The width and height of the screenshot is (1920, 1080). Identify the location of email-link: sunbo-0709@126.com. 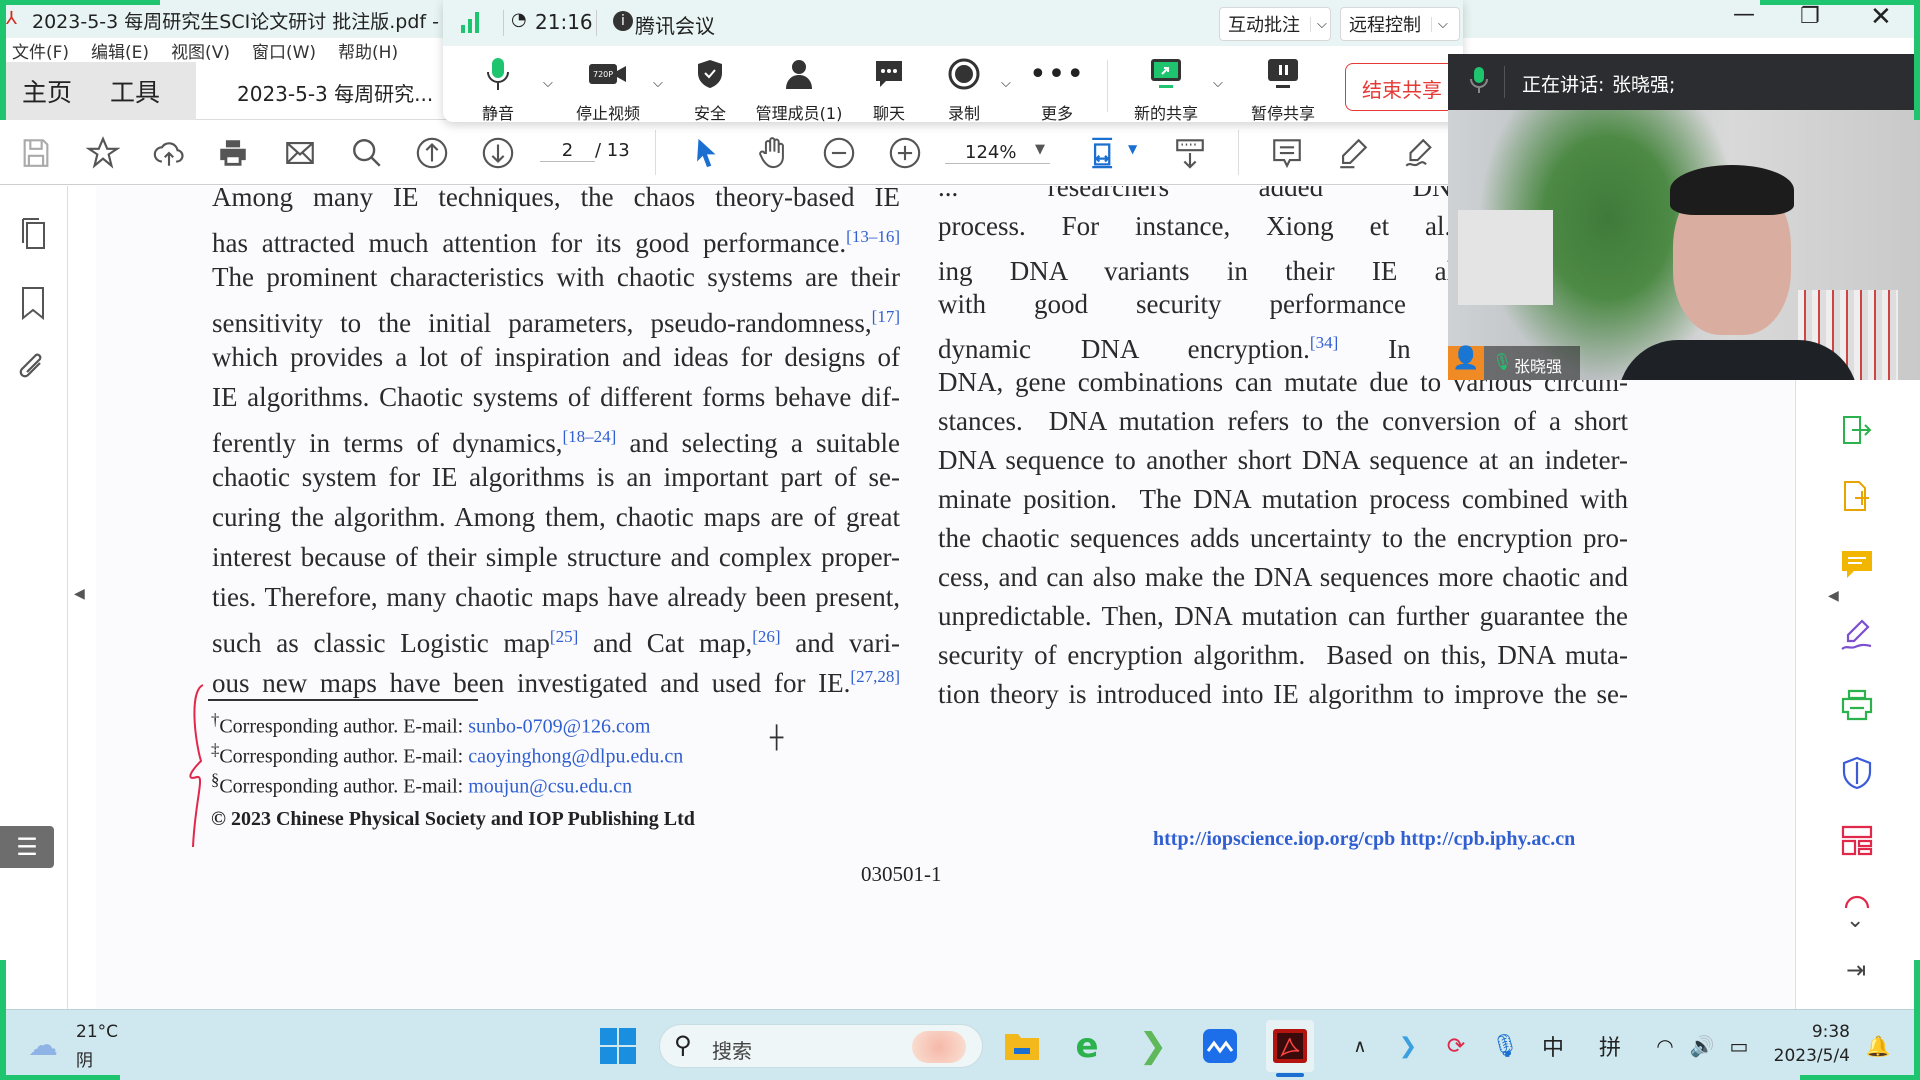
(559, 727).